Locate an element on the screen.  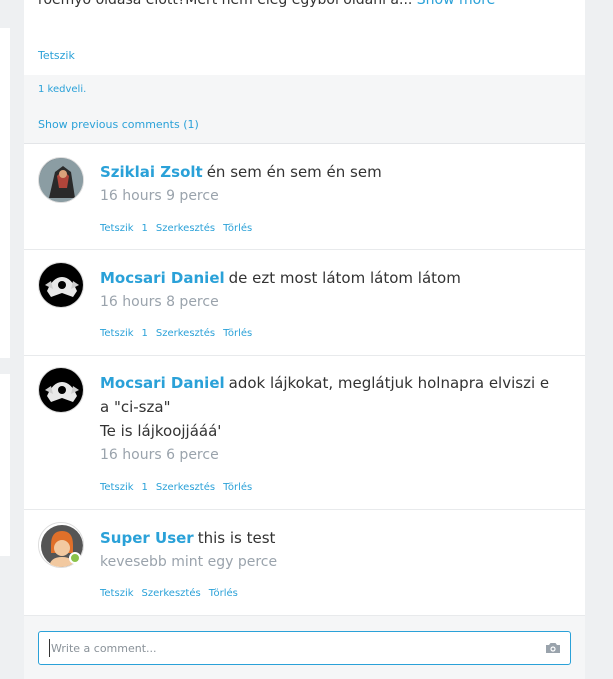
comment-text: én sem én sem én sem is located at coordinates (294, 172).